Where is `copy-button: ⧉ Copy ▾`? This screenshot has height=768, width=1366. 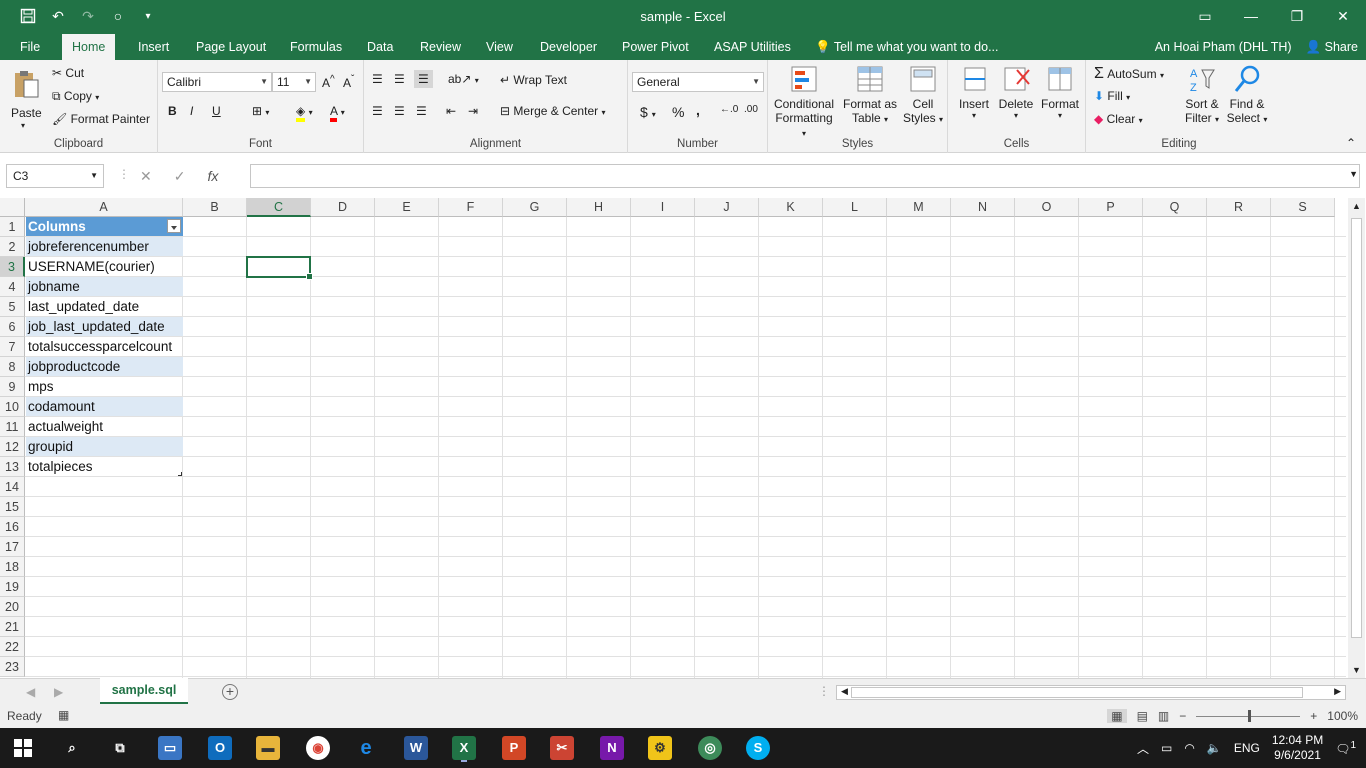 copy-button: ⧉ Copy ▾ is located at coordinates (75, 96).